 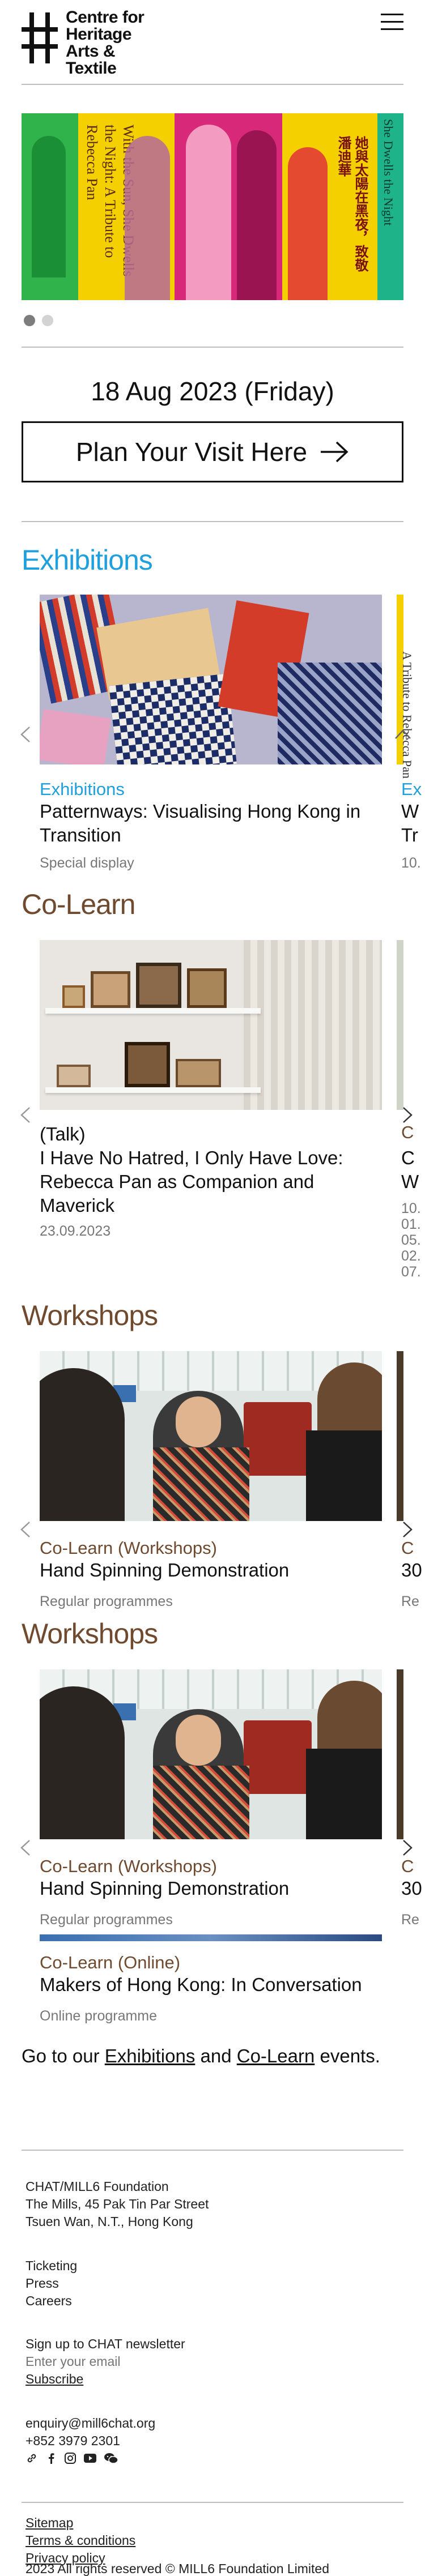 What do you see at coordinates (407, 1132) in the screenshot?
I see `colearn-card-peek-category: C` at bounding box center [407, 1132].